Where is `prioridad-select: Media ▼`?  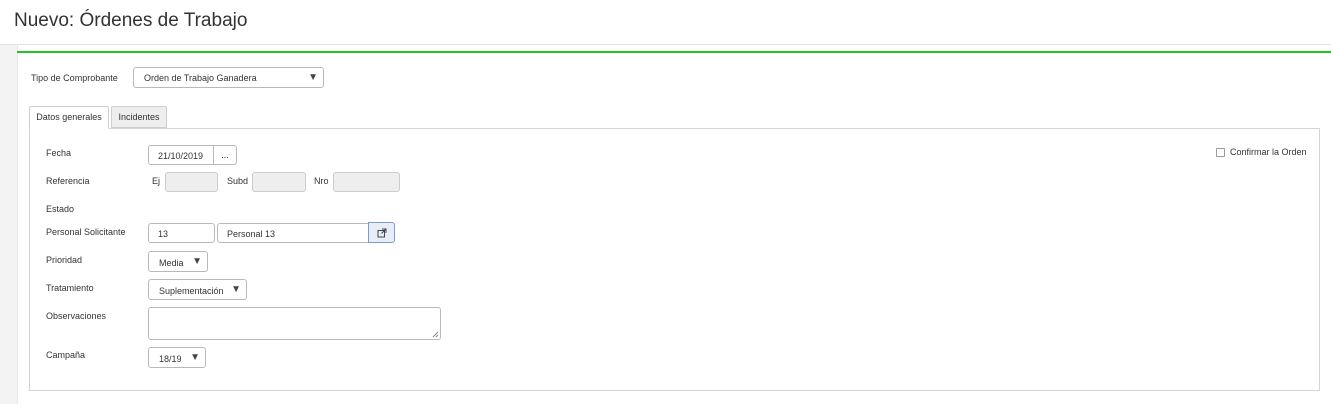
prioridad-select: Media ▼ is located at coordinates (178, 261).